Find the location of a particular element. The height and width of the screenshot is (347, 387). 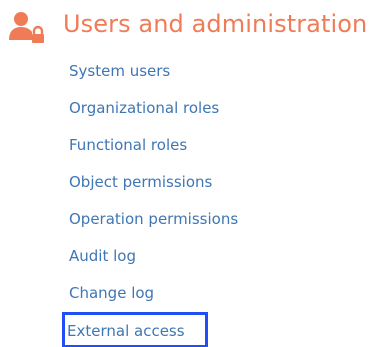

list-item: External access is located at coordinates (151, 329).